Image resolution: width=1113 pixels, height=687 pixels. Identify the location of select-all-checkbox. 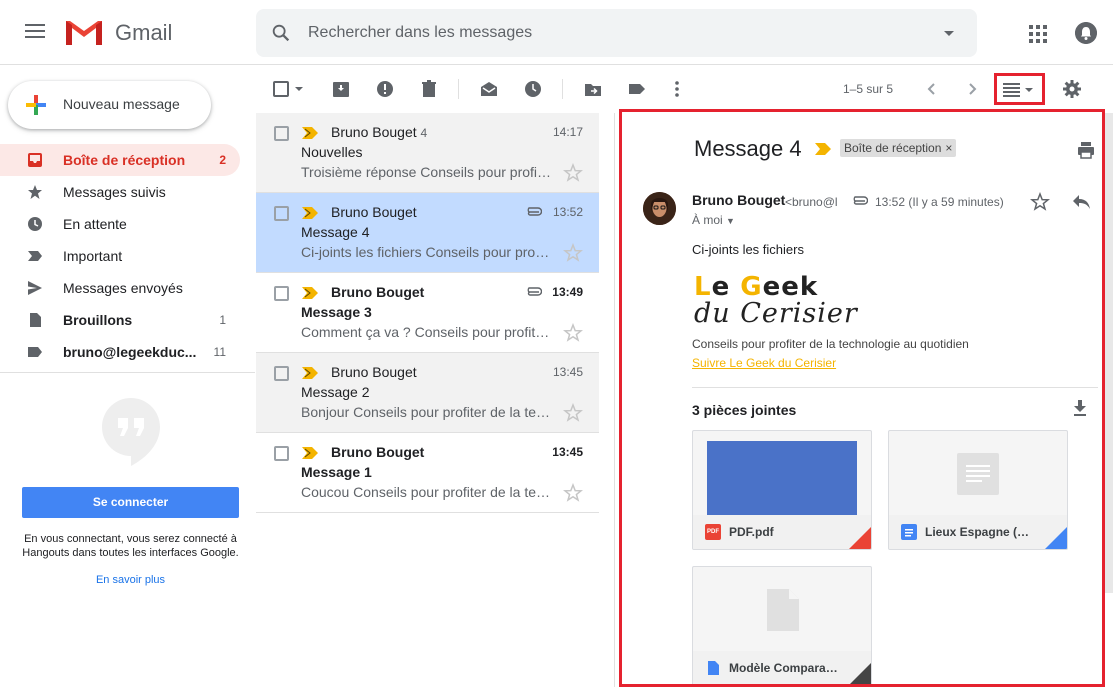
(281, 89).